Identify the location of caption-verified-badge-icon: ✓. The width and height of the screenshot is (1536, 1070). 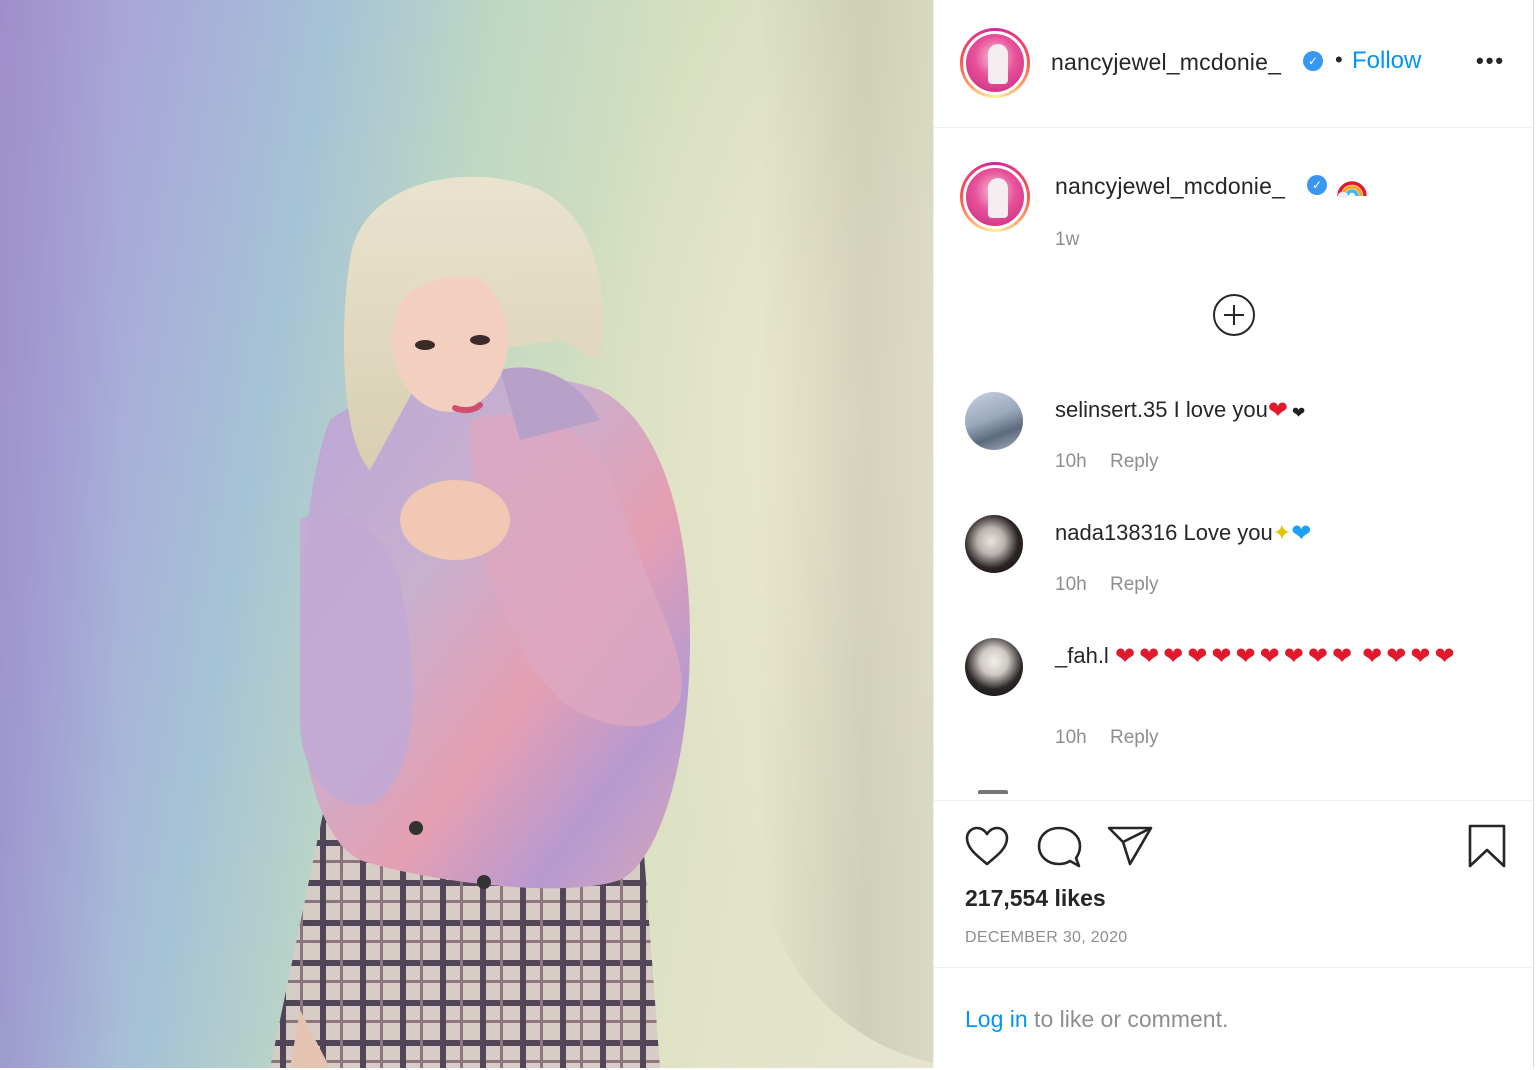
(1317, 185).